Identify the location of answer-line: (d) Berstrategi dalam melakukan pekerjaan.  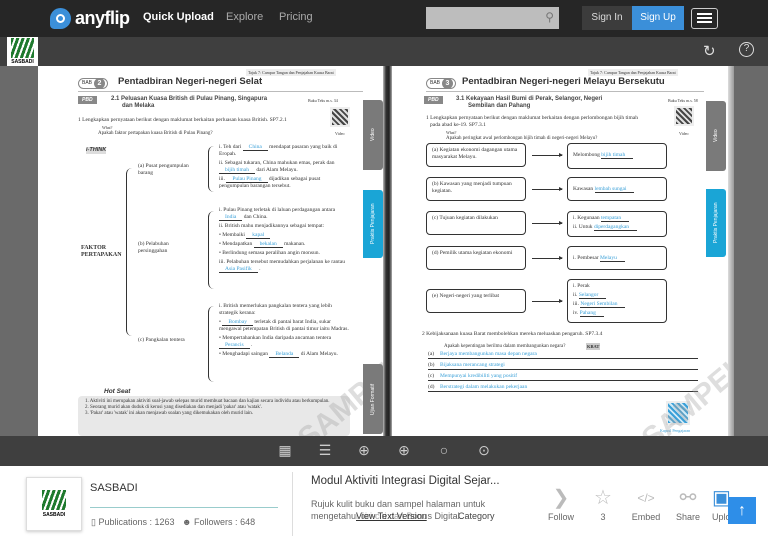
(563, 388).